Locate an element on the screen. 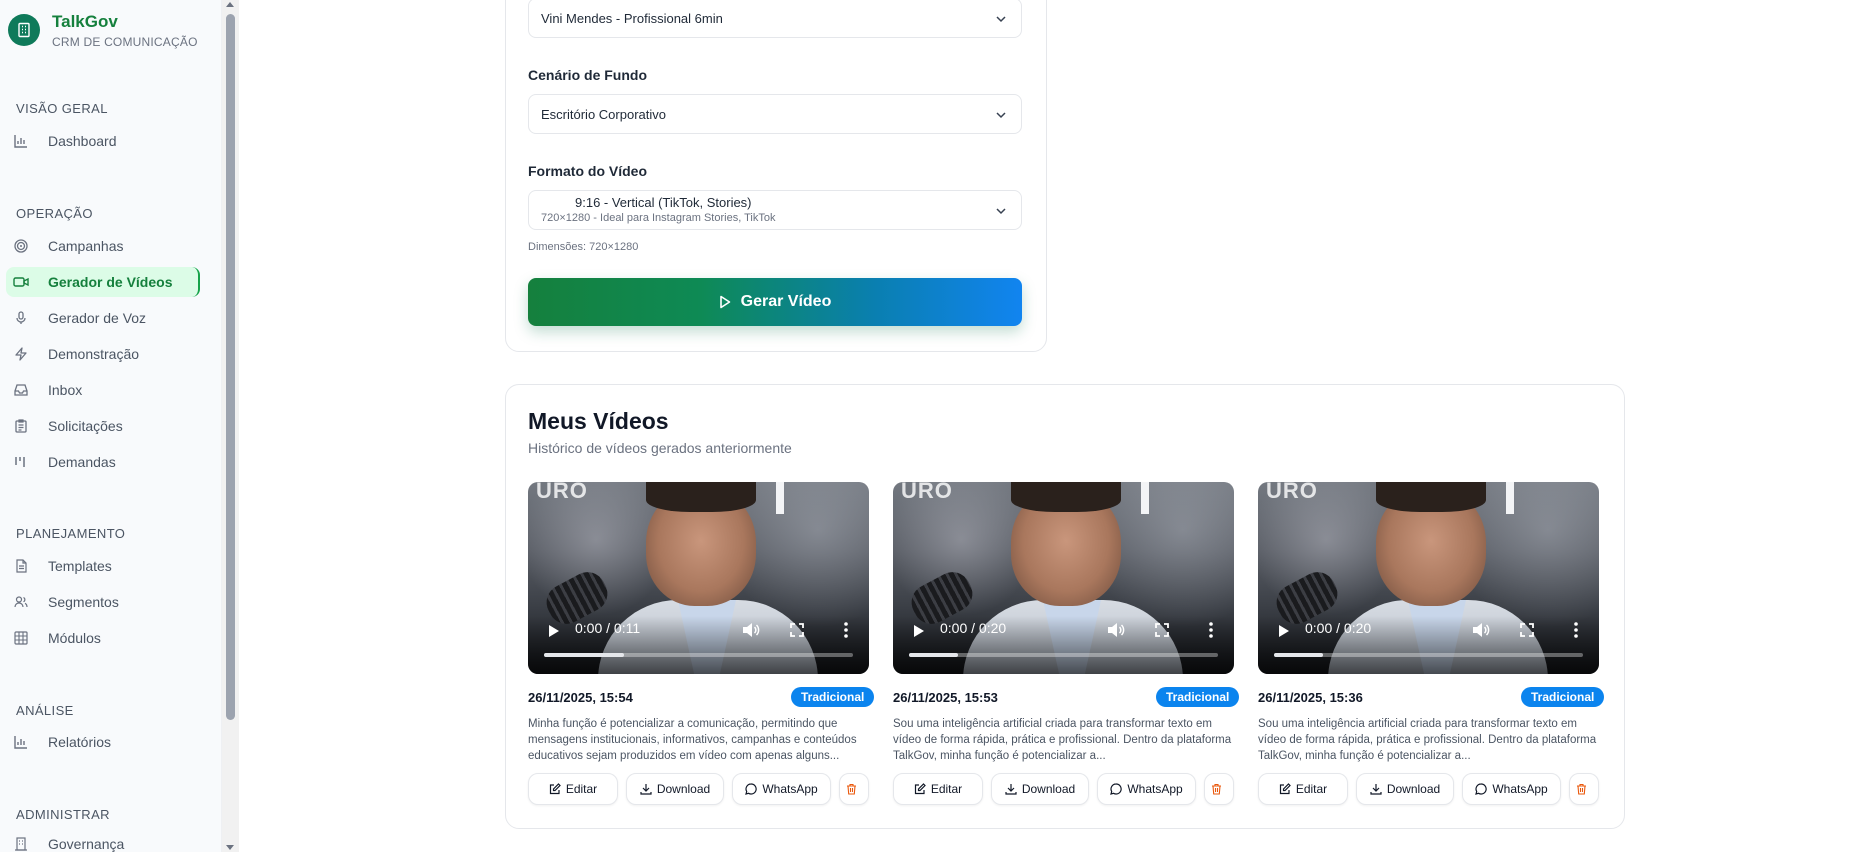  edit-icon is located at coordinates (1285, 789).